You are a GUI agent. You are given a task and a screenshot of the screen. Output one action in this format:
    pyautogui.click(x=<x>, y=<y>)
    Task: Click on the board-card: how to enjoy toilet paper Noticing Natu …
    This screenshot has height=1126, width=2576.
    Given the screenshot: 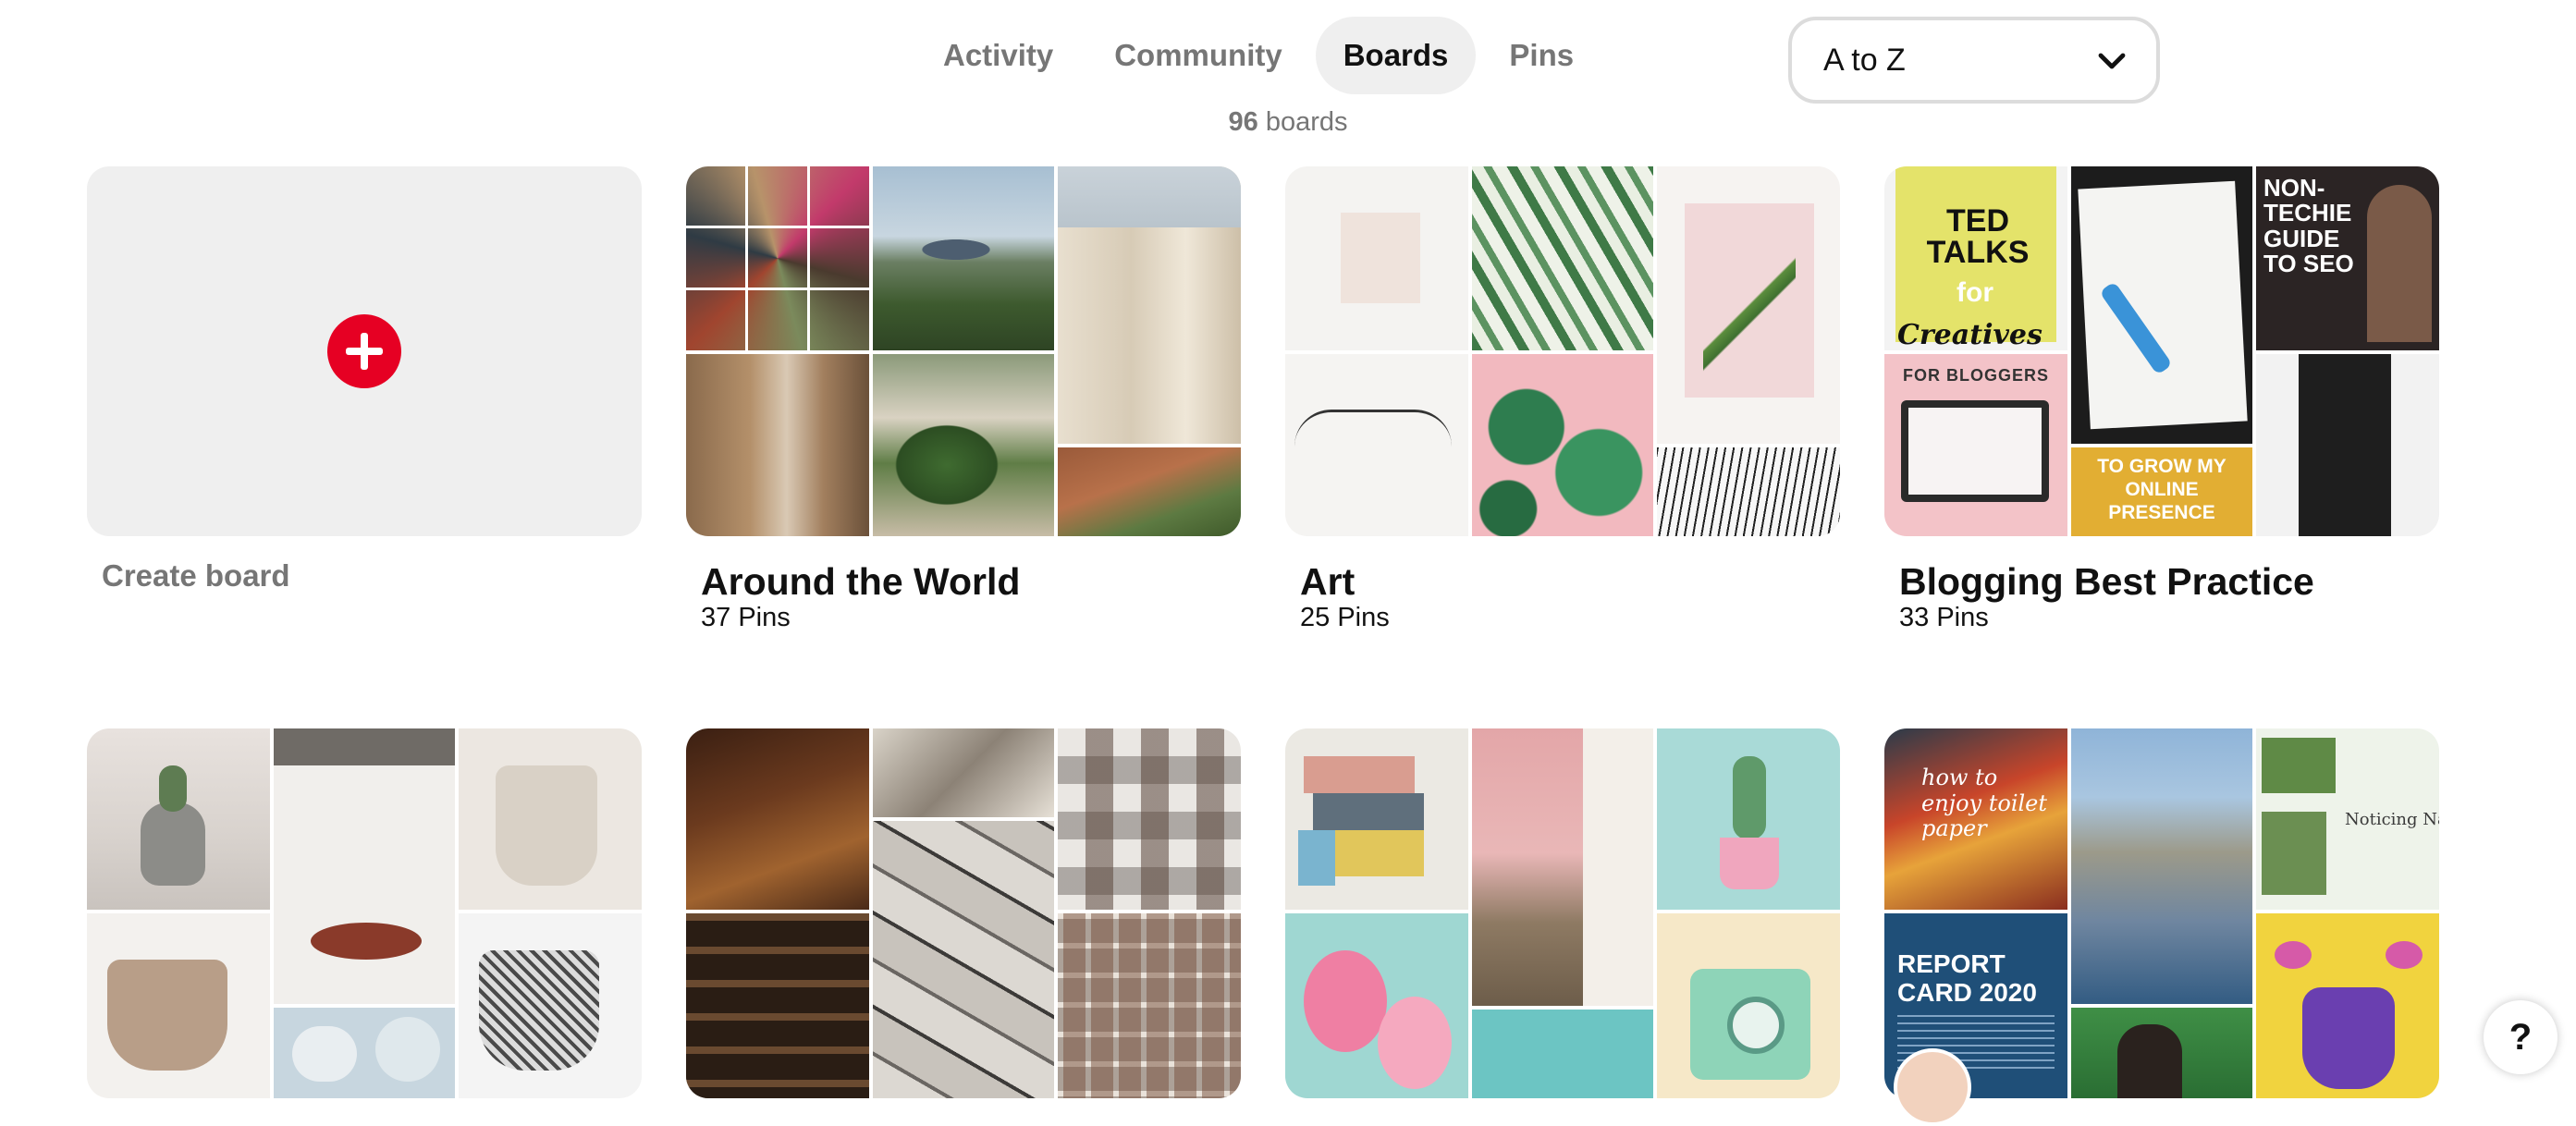 What is the action you would take?
    pyautogui.click(x=2161, y=927)
    